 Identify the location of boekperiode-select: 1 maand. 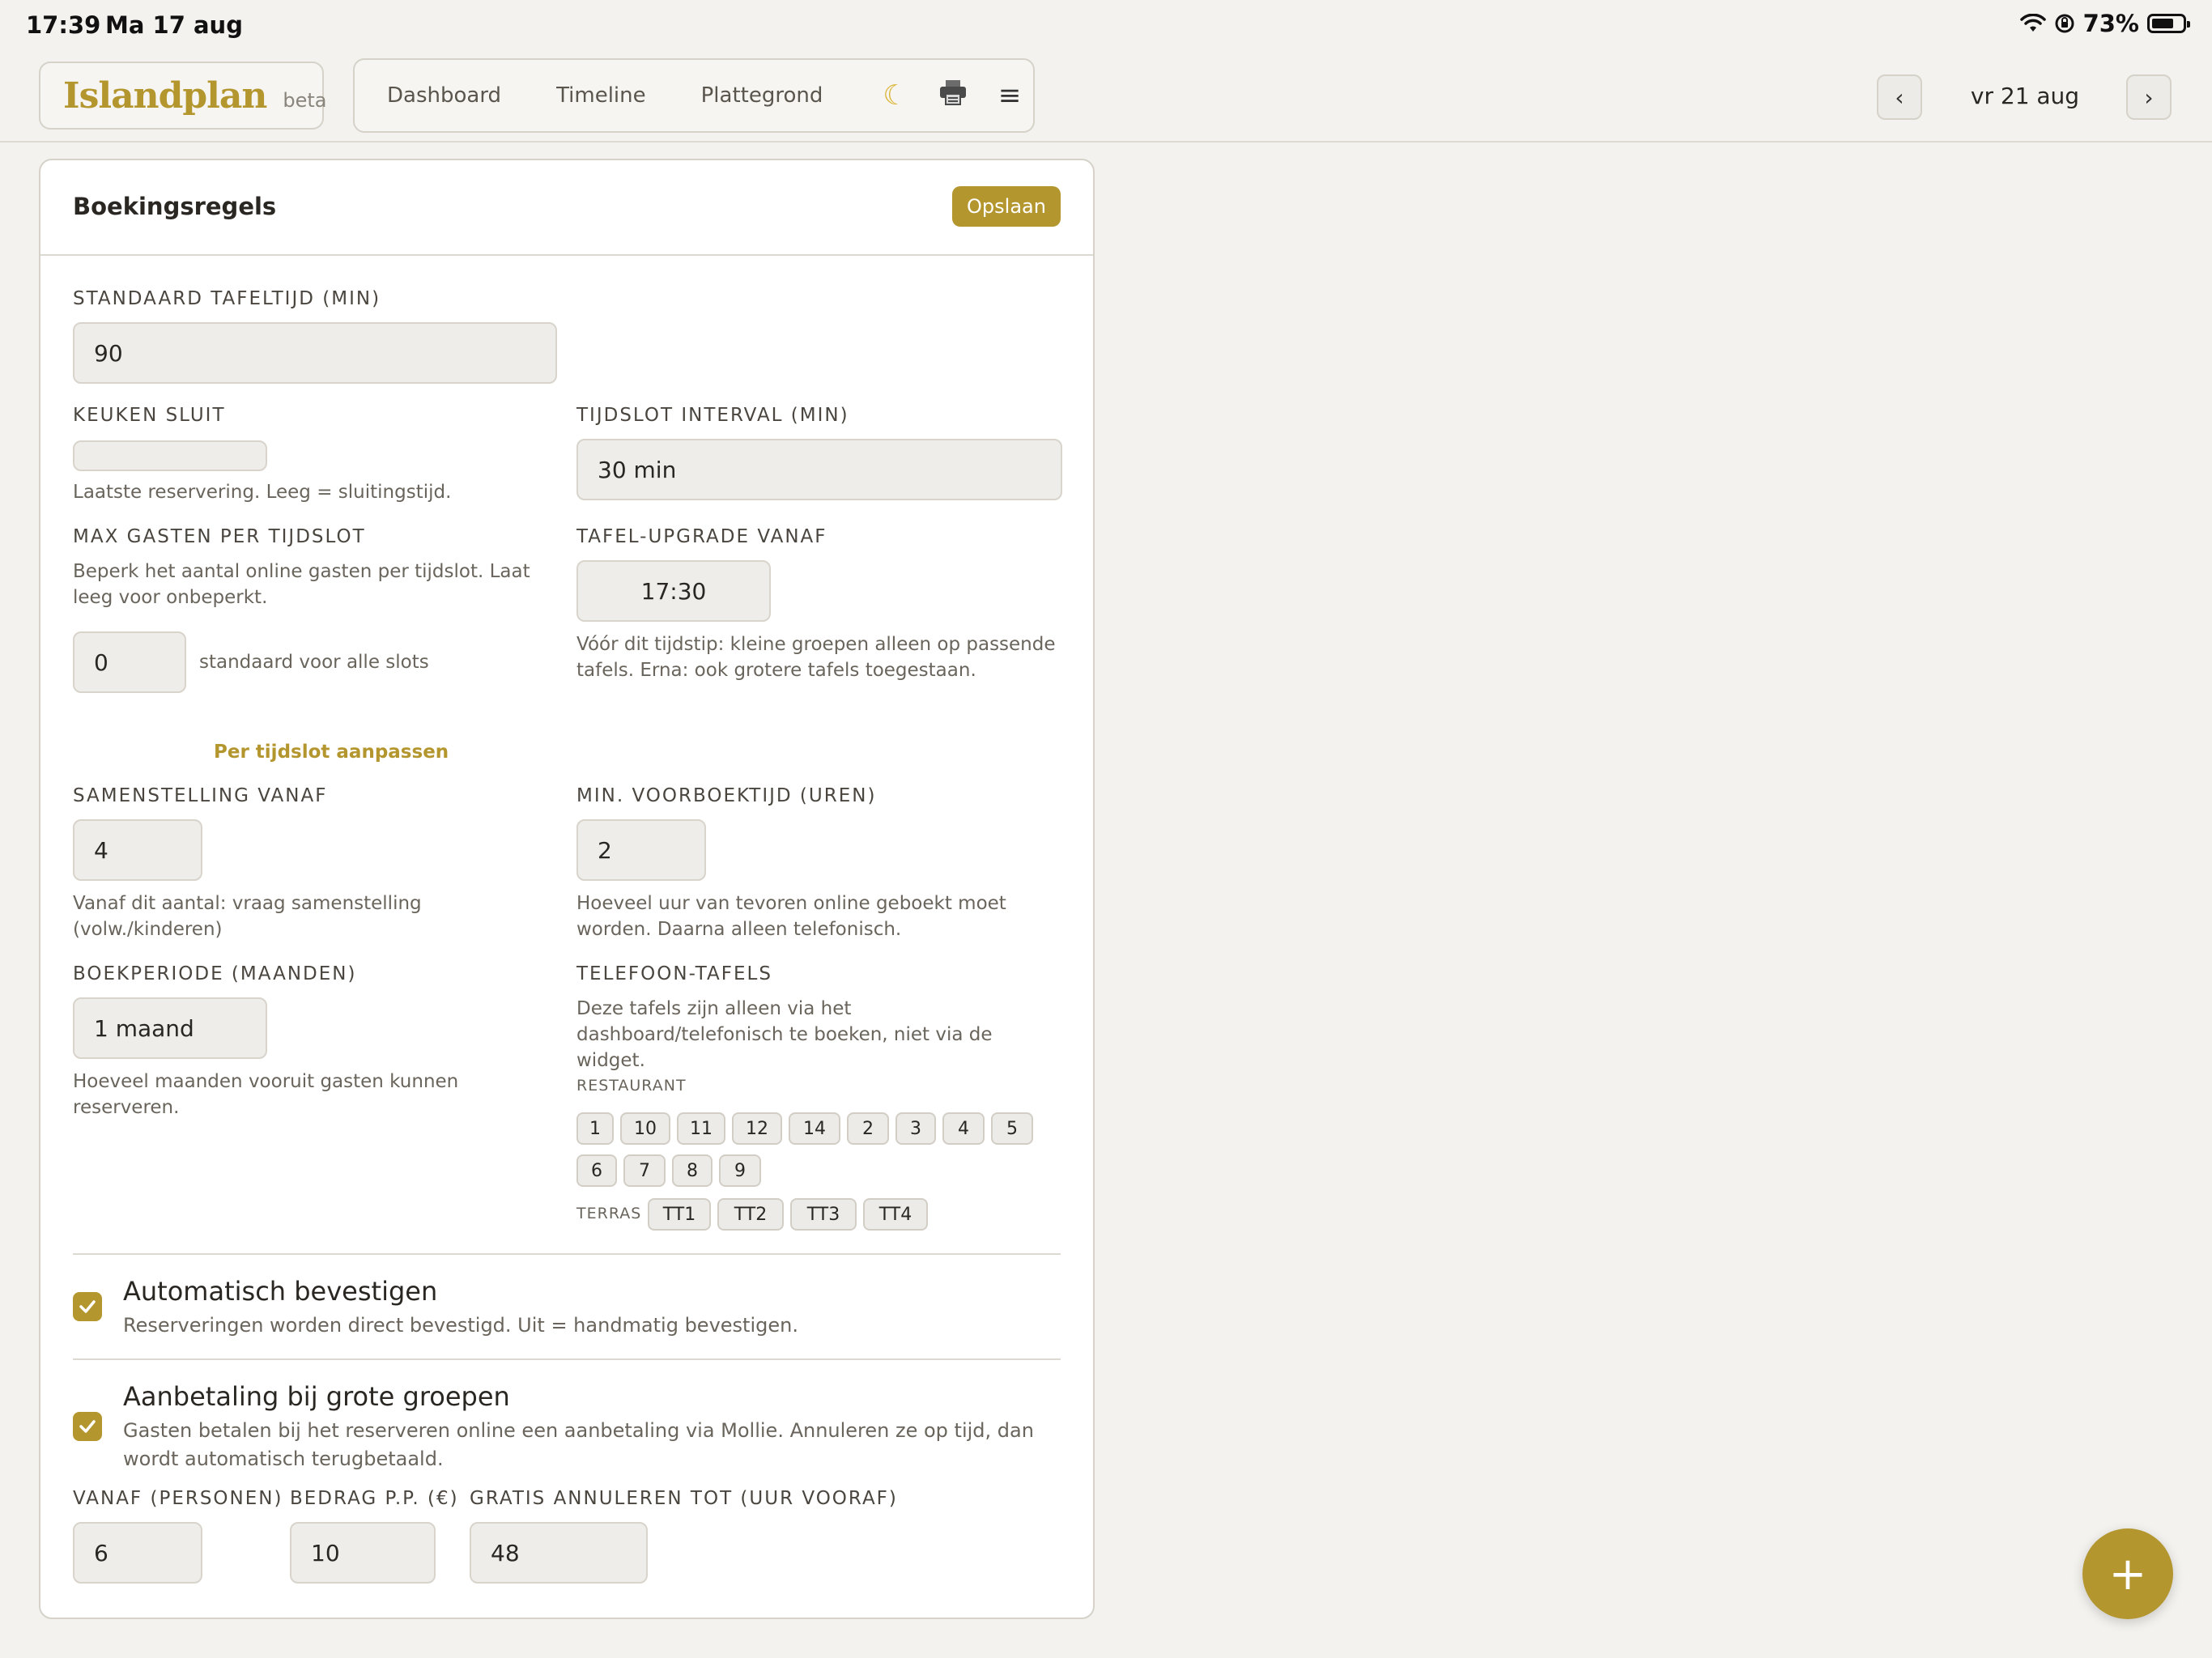
(170, 1028).